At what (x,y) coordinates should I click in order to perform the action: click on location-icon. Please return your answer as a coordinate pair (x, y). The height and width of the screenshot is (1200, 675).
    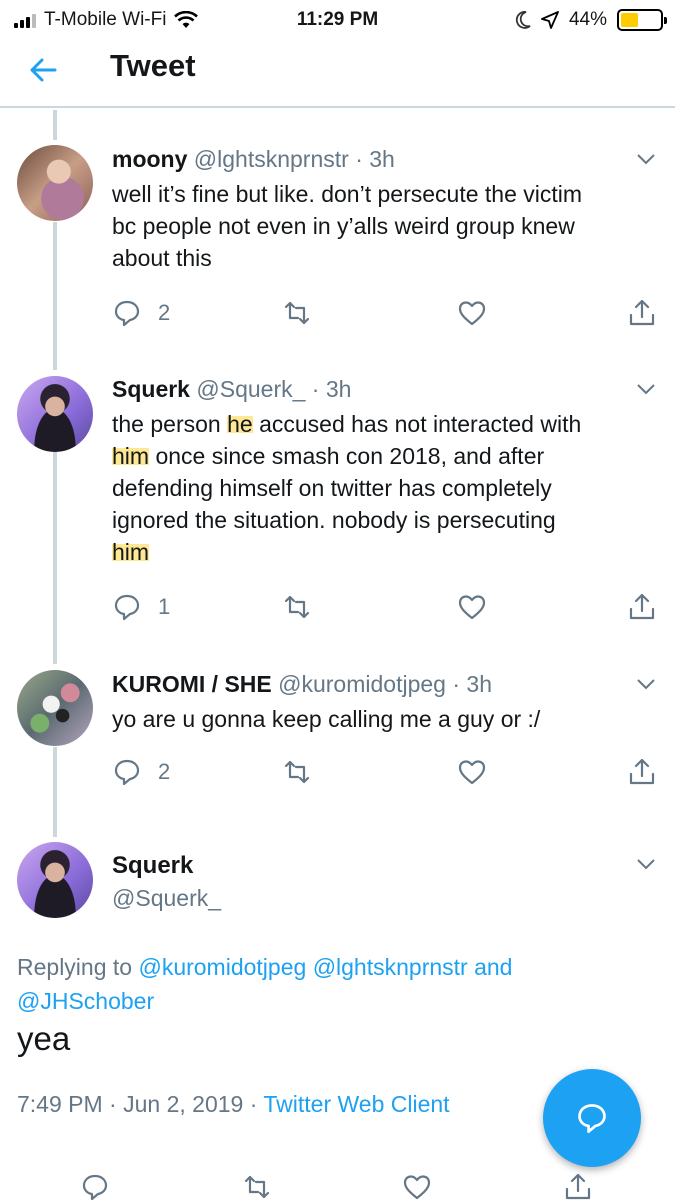
    Looking at the image, I should click on (550, 20).